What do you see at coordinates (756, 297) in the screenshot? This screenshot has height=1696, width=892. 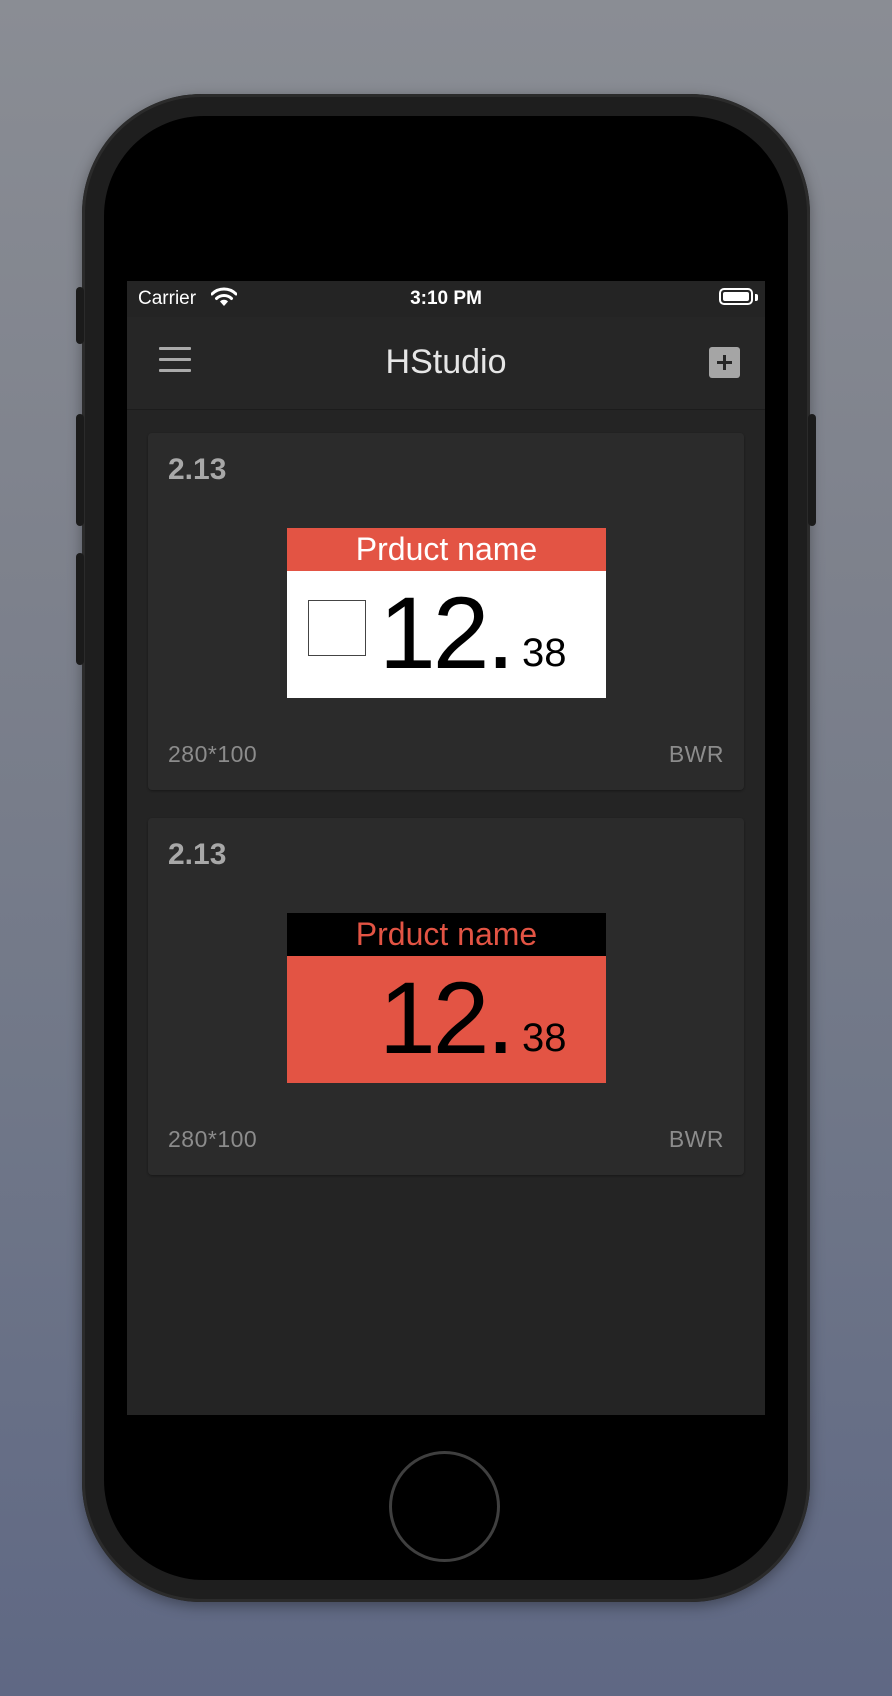 I see `battery-nub` at bounding box center [756, 297].